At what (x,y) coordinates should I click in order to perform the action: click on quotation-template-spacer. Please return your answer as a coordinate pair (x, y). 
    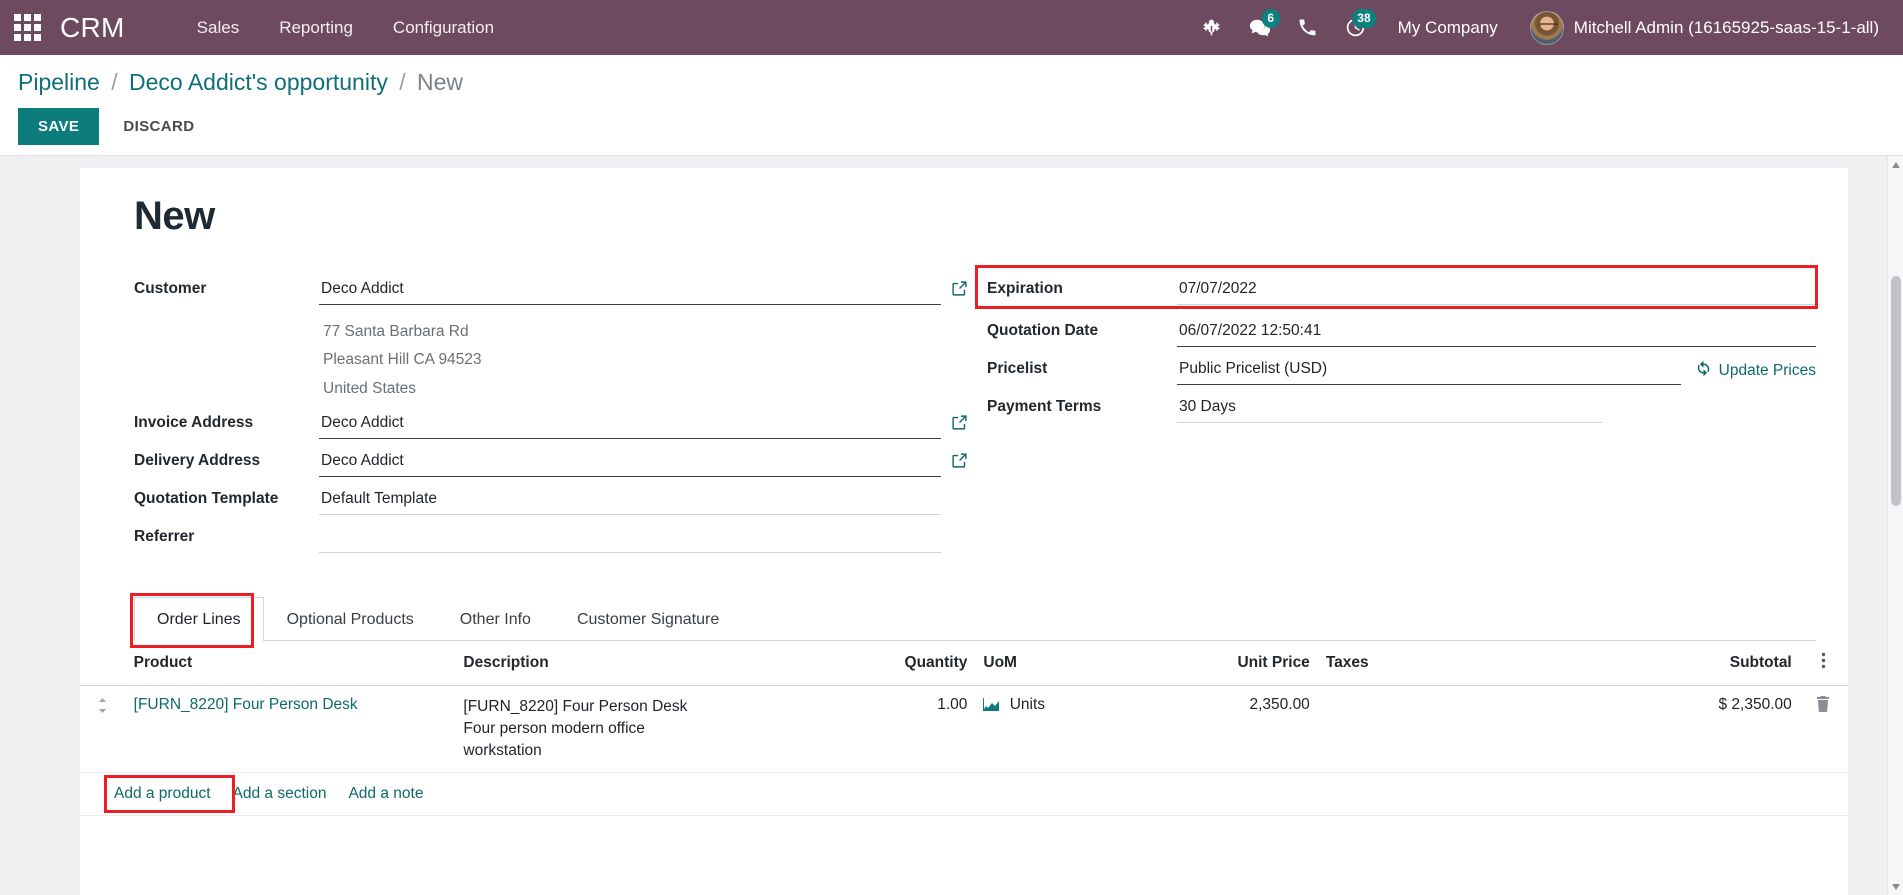
    Looking at the image, I should click on (958, 486).